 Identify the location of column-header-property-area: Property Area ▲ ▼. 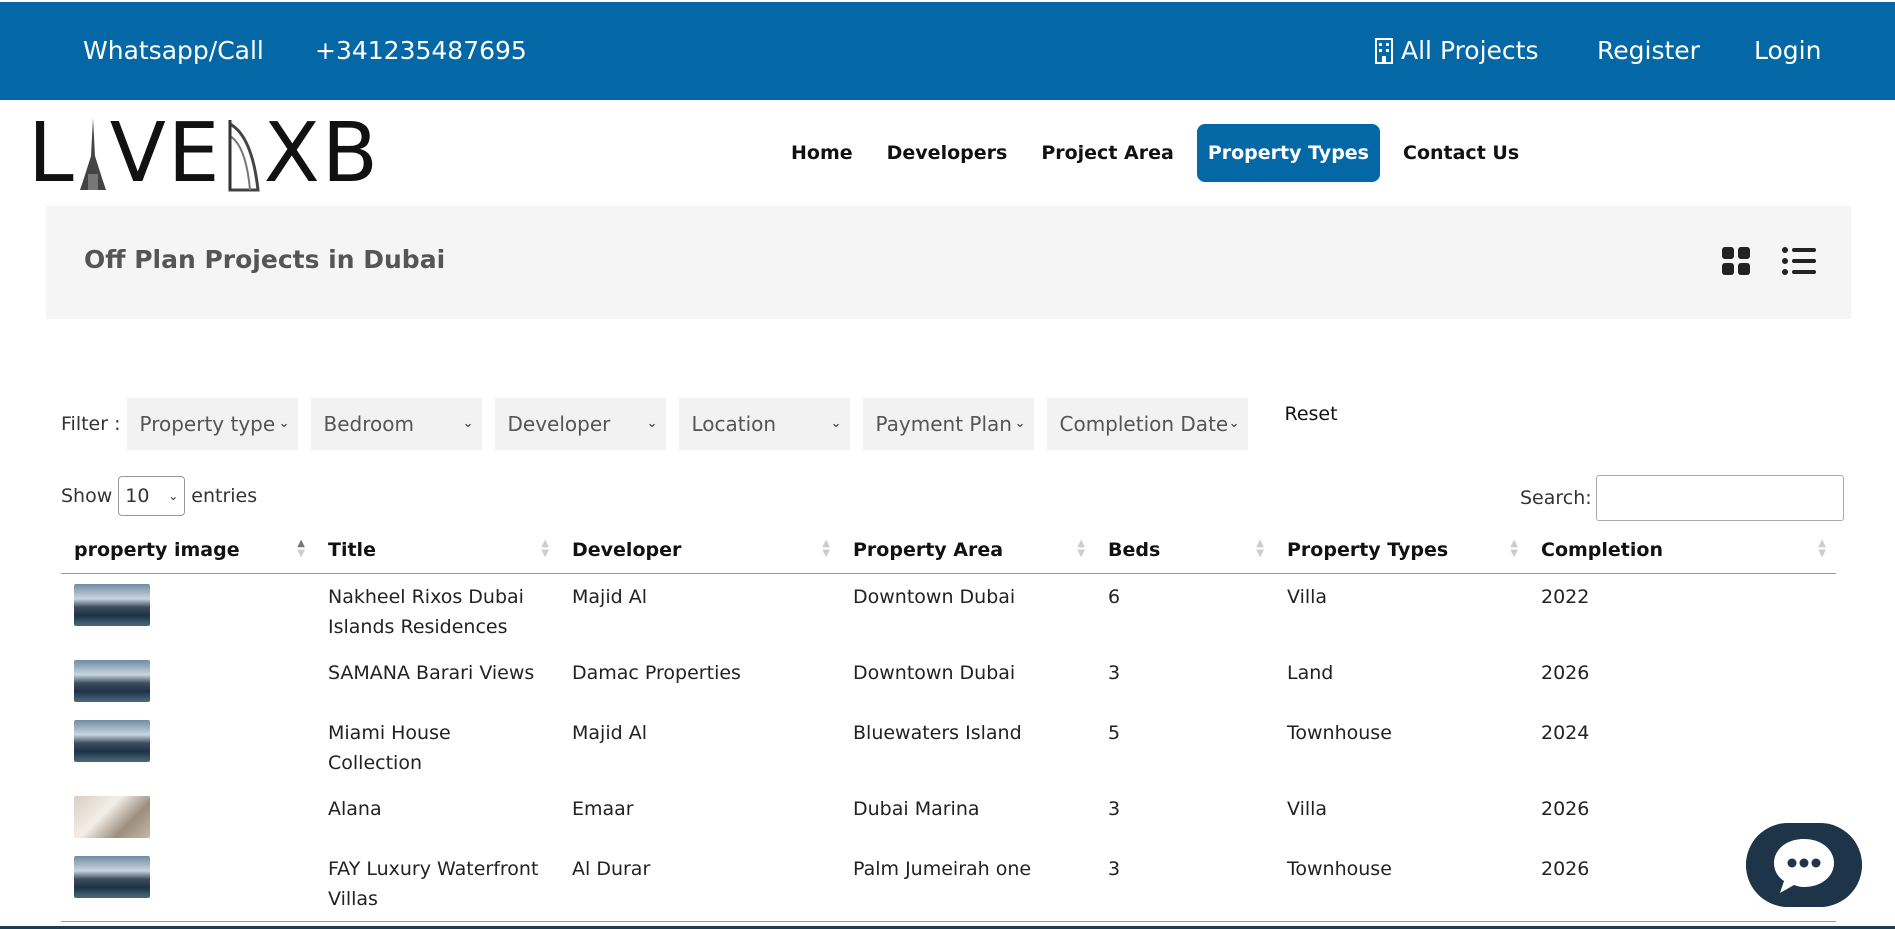
(967, 550).